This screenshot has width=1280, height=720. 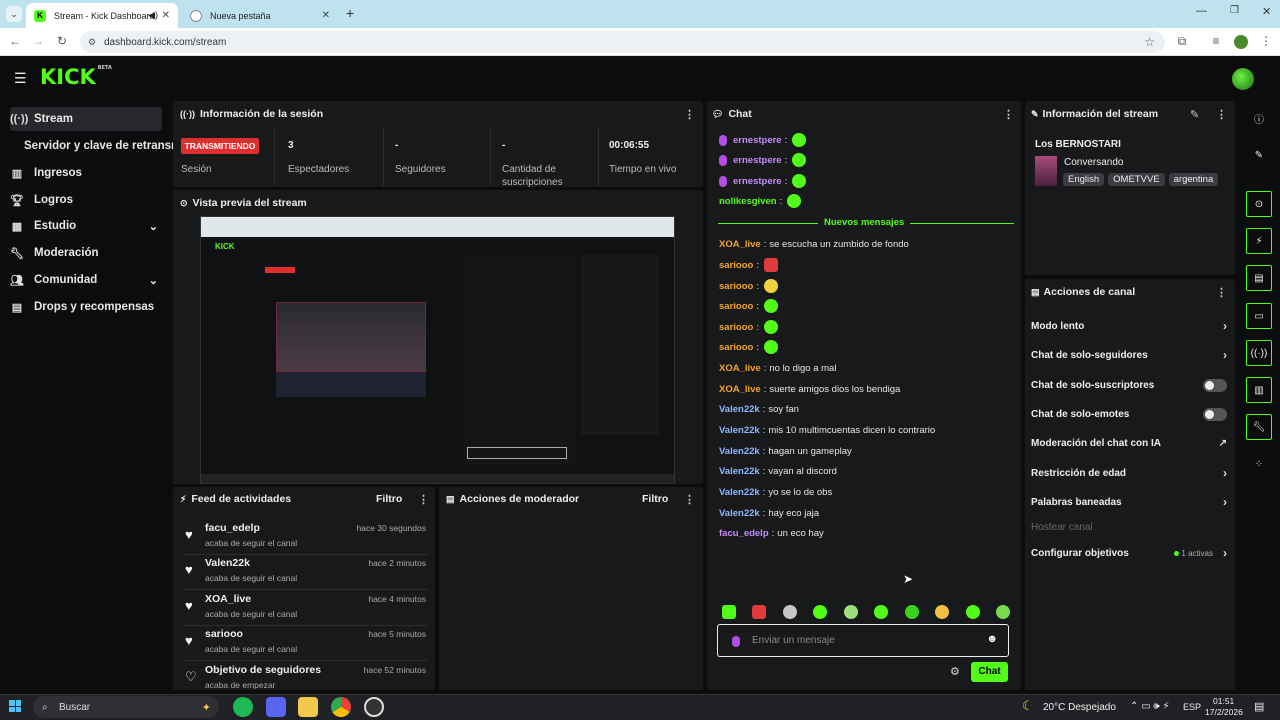 I want to click on discord-icon, so click(x=276, y=707).